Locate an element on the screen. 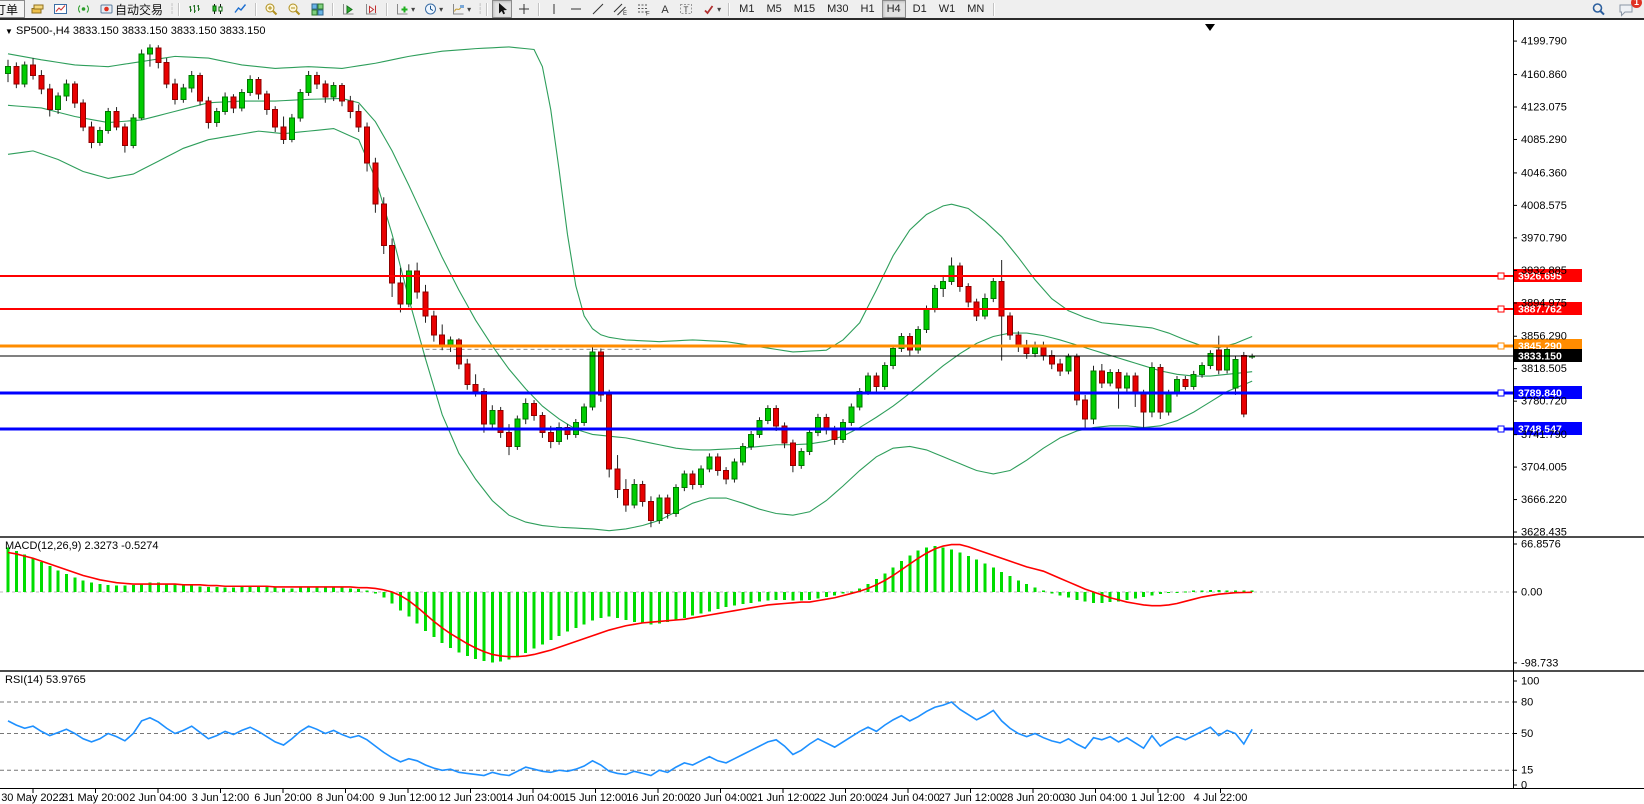 The image size is (1644, 804). tab-timeframe-m1: M1 is located at coordinates (746, 9).